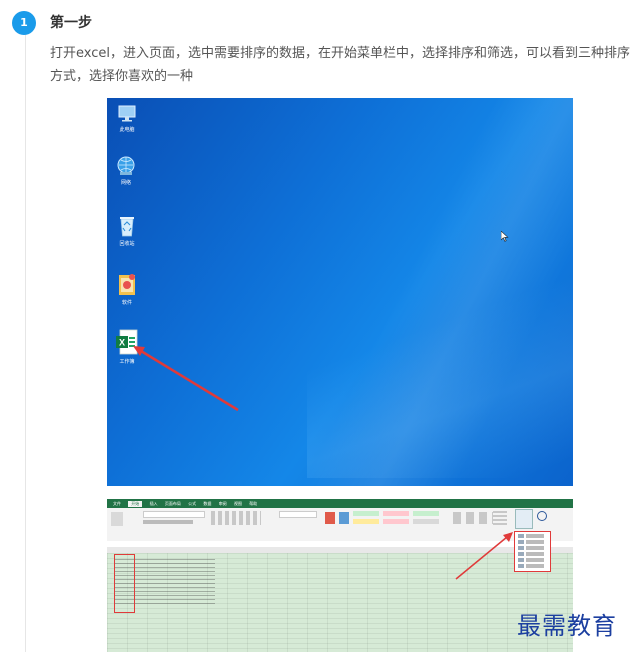 This screenshot has width=640, height=652. What do you see at coordinates (25, 342) in the screenshot?
I see `timeline-rail` at bounding box center [25, 342].